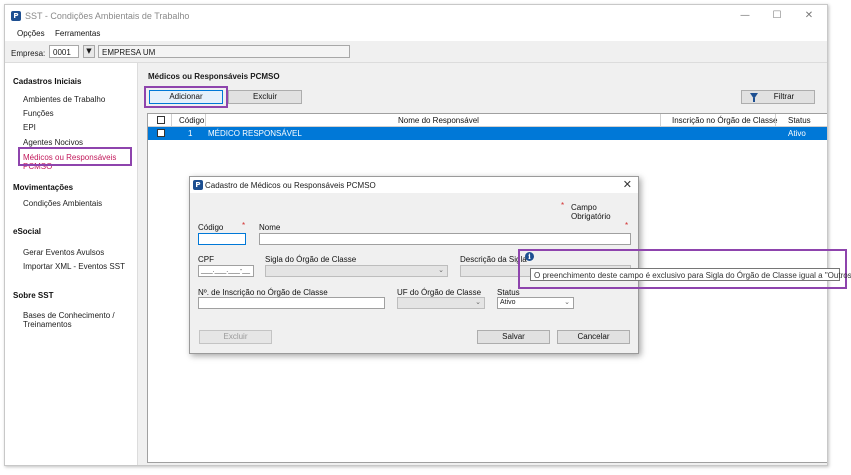 Image resolution: width=851 pixels, height=475 pixels. I want to click on row-checkbox, so click(161, 133).